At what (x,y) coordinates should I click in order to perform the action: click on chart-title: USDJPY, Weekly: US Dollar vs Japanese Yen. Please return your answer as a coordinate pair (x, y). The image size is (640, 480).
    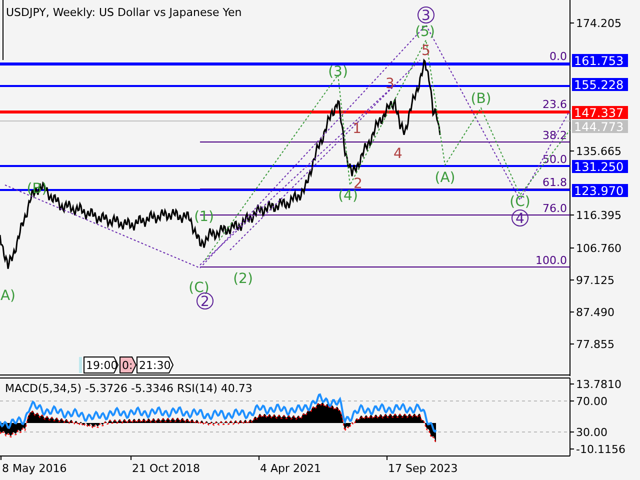
    Looking at the image, I should click on (124, 12).